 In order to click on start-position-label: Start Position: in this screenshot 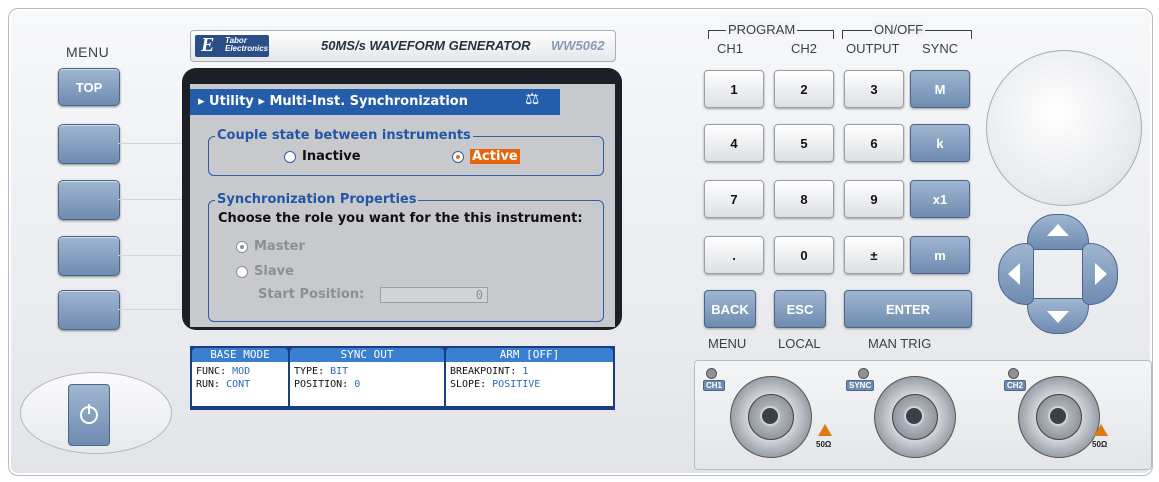, I will do `click(311, 294)`.